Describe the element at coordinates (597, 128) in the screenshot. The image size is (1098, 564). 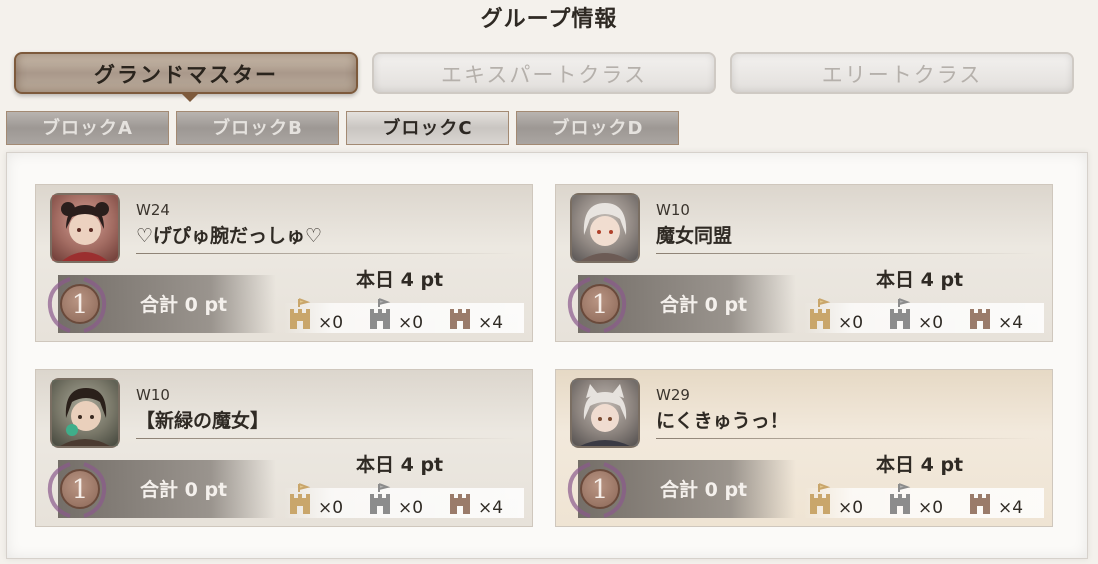
I see `tab-block-d: ブロックD` at that location.